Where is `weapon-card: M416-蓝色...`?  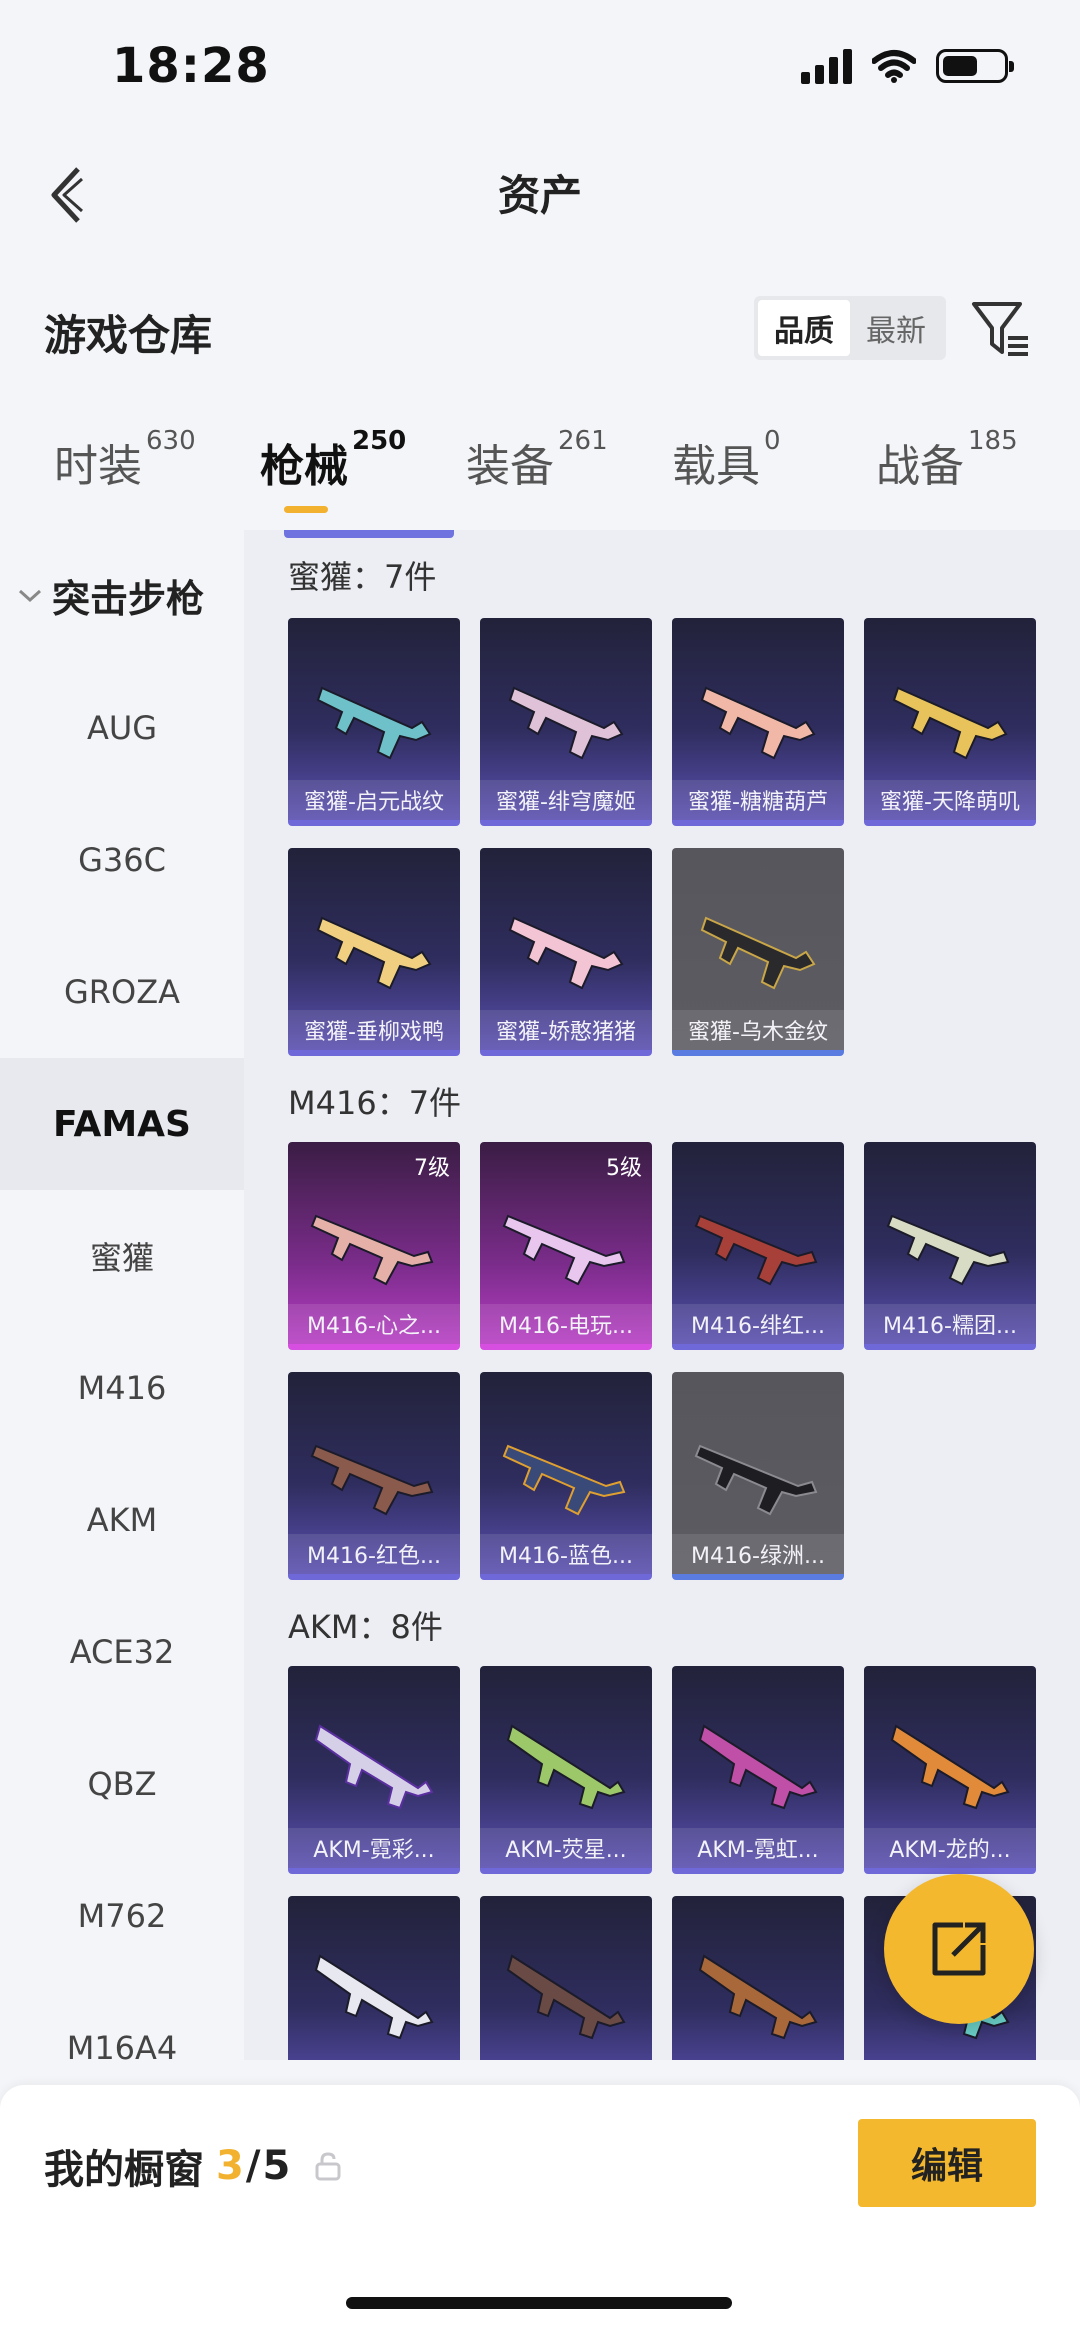 weapon-card: M416-蓝色... is located at coordinates (566, 1476).